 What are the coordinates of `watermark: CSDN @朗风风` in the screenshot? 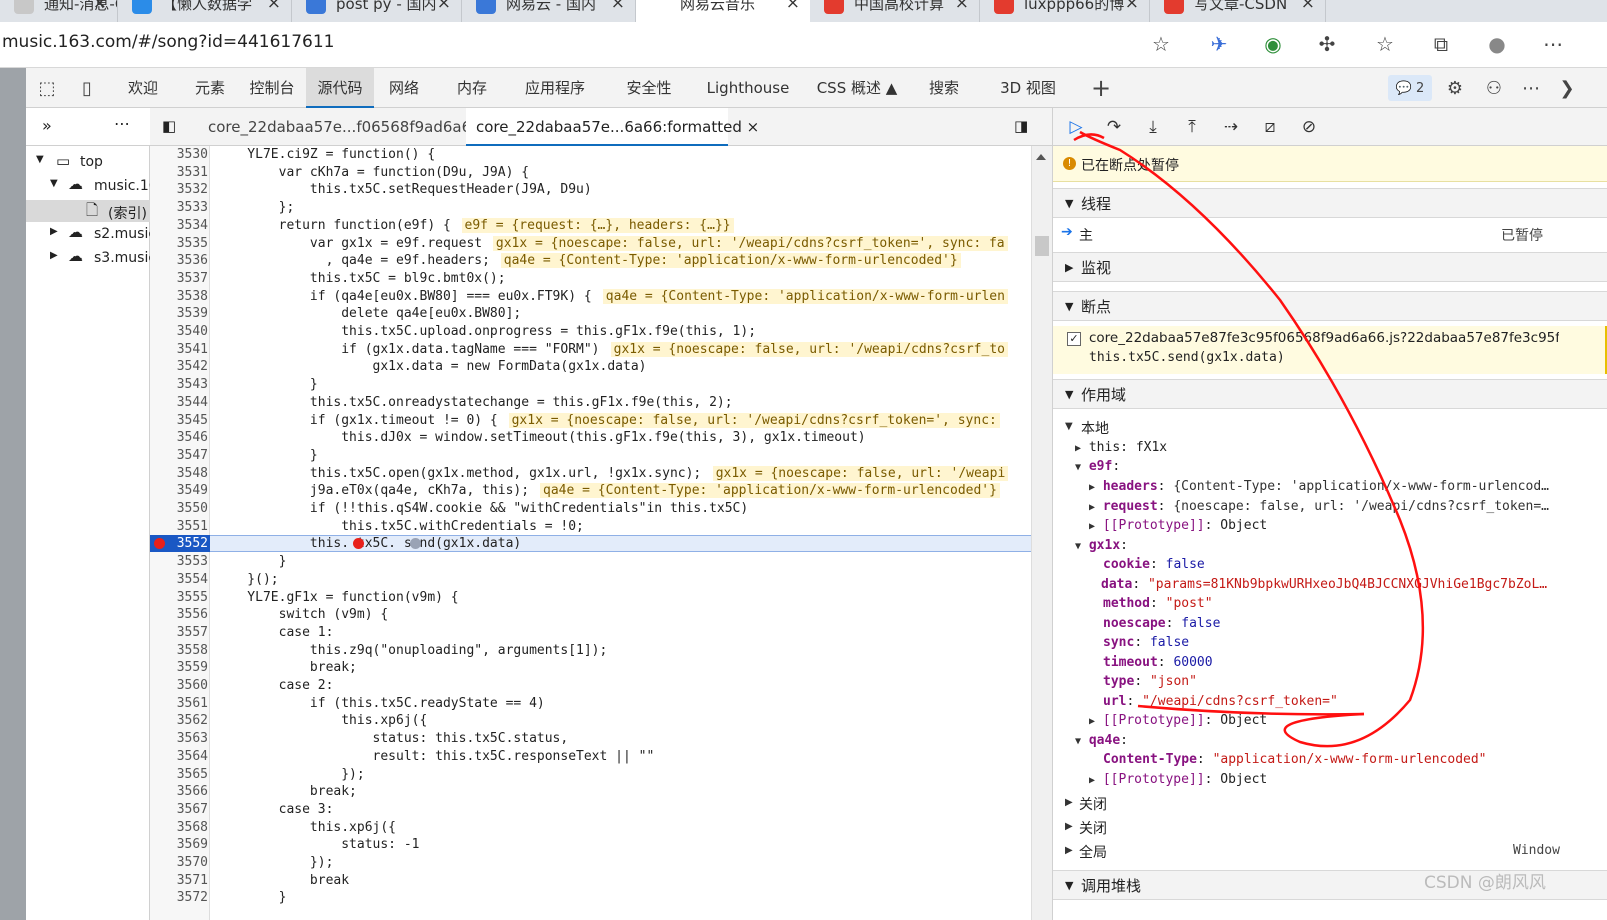 It's located at (1485, 883).